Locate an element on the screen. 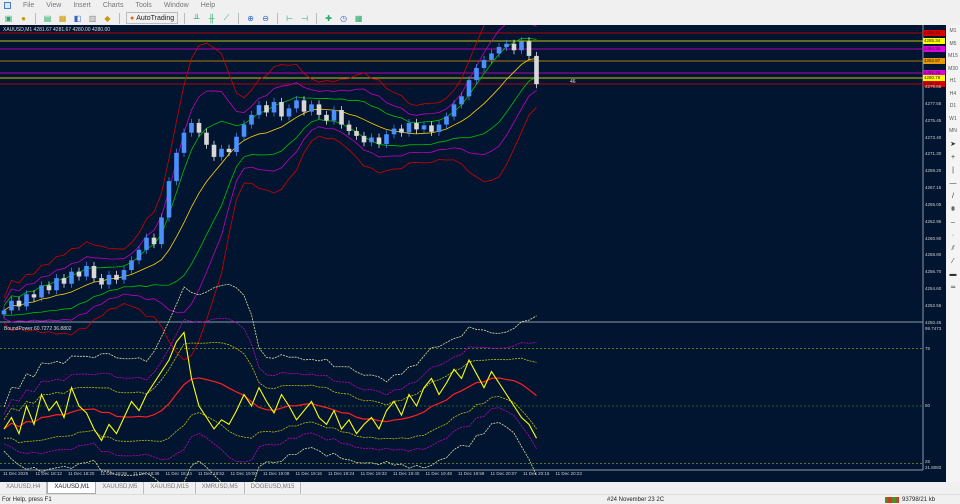 Image resolution: width=960 pixels, height=504 pixels. time-axis-label: 11 Dec 19:16 is located at coordinates (308, 473).